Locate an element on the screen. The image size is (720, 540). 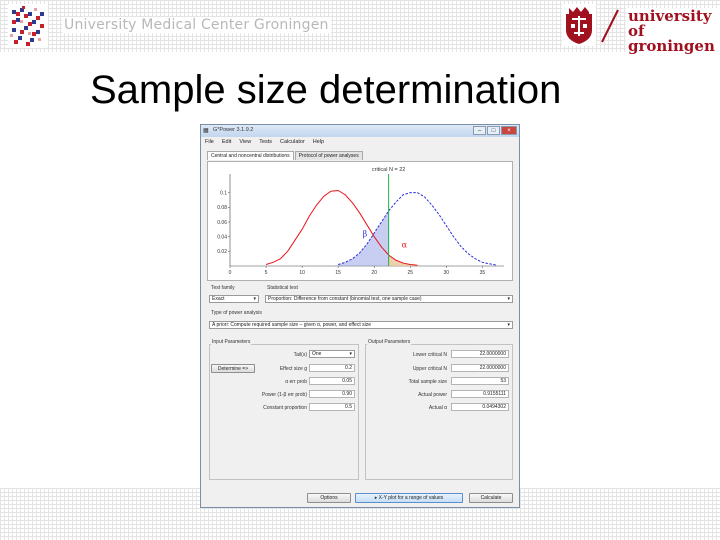
output-name: Upper critical N is located at coordinates (429, 369).